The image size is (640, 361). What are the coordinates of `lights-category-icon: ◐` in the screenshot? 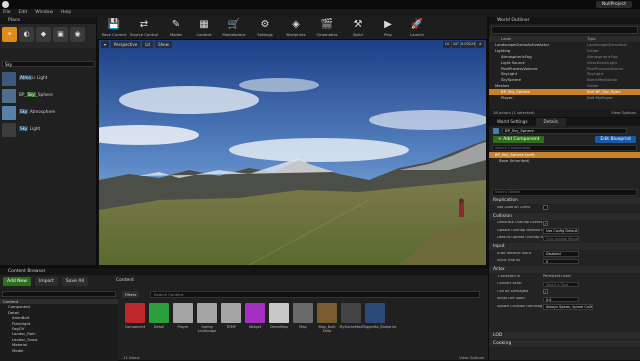 It's located at (26, 34).